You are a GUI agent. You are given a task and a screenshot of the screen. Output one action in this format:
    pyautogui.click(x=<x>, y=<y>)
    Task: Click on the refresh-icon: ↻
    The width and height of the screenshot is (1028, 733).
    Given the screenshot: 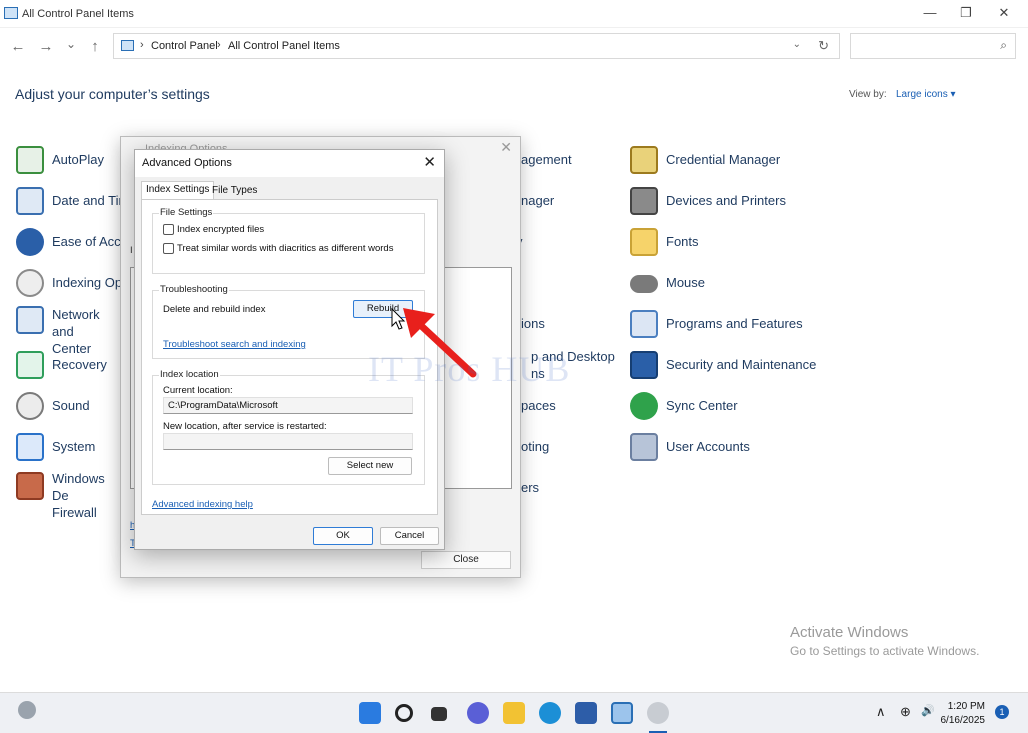 What is the action you would take?
    pyautogui.click(x=823, y=46)
    